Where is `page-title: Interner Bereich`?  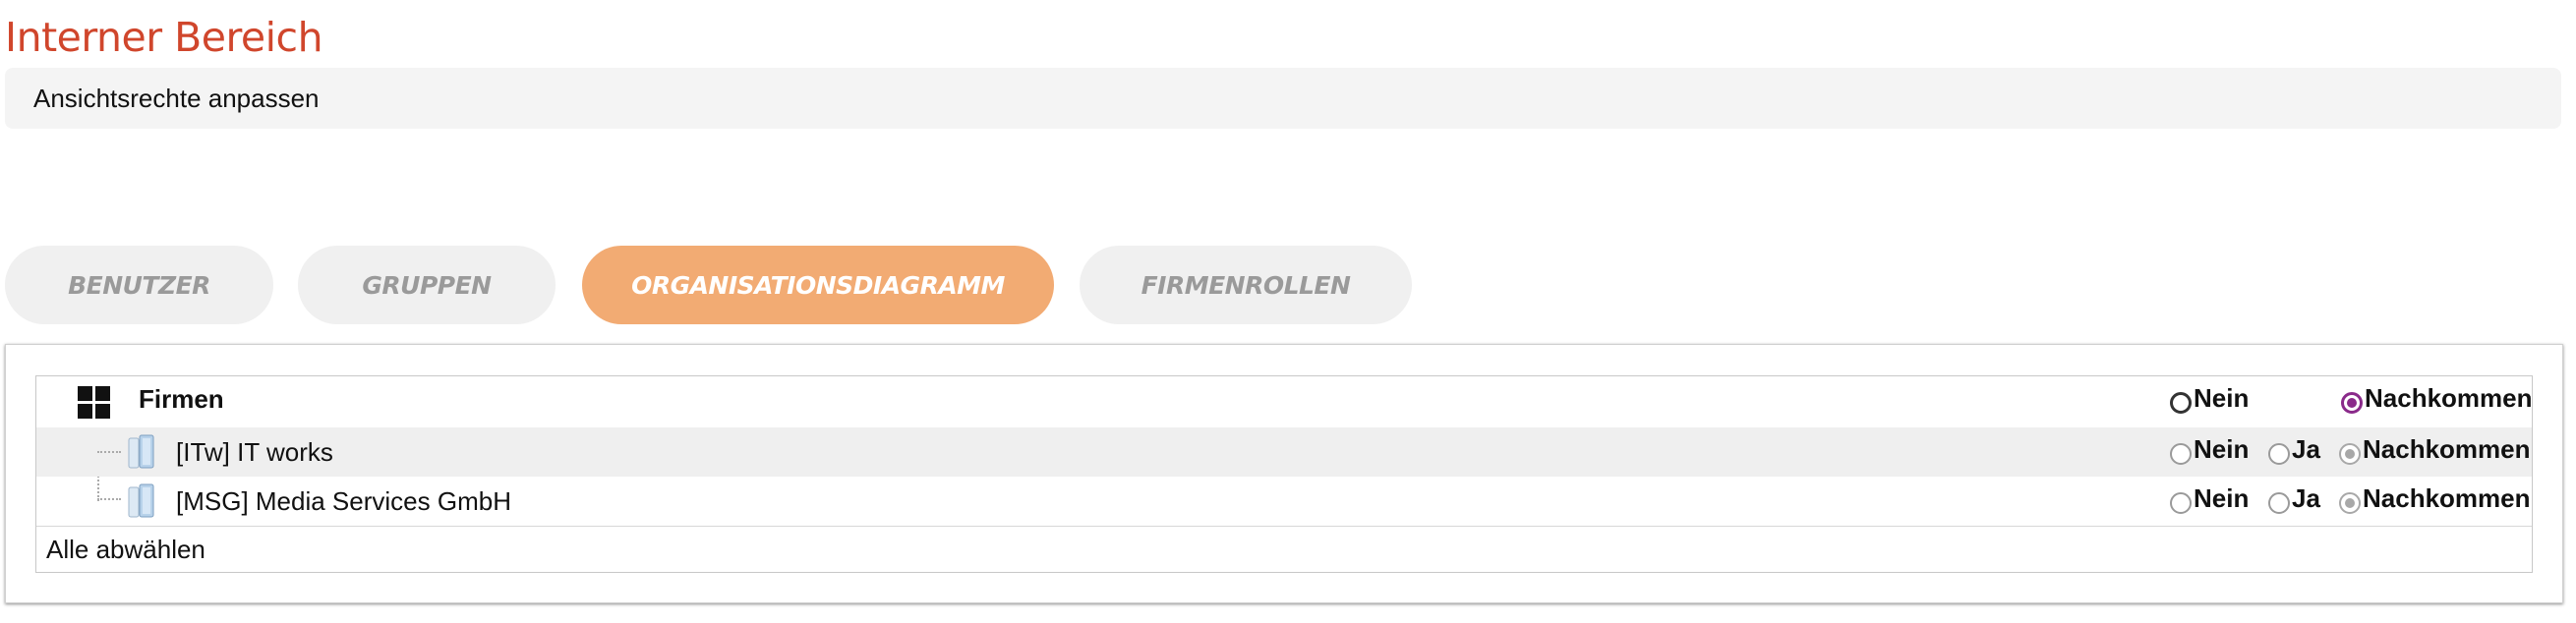 page-title: Interner Bereich is located at coordinates (164, 37).